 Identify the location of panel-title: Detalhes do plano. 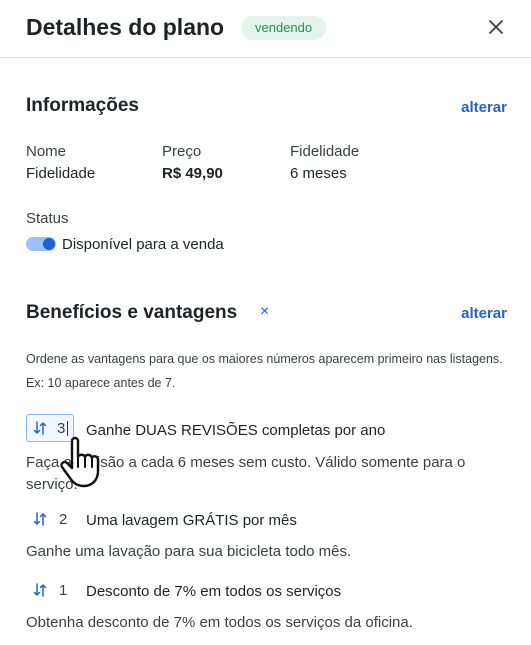
(125, 27).